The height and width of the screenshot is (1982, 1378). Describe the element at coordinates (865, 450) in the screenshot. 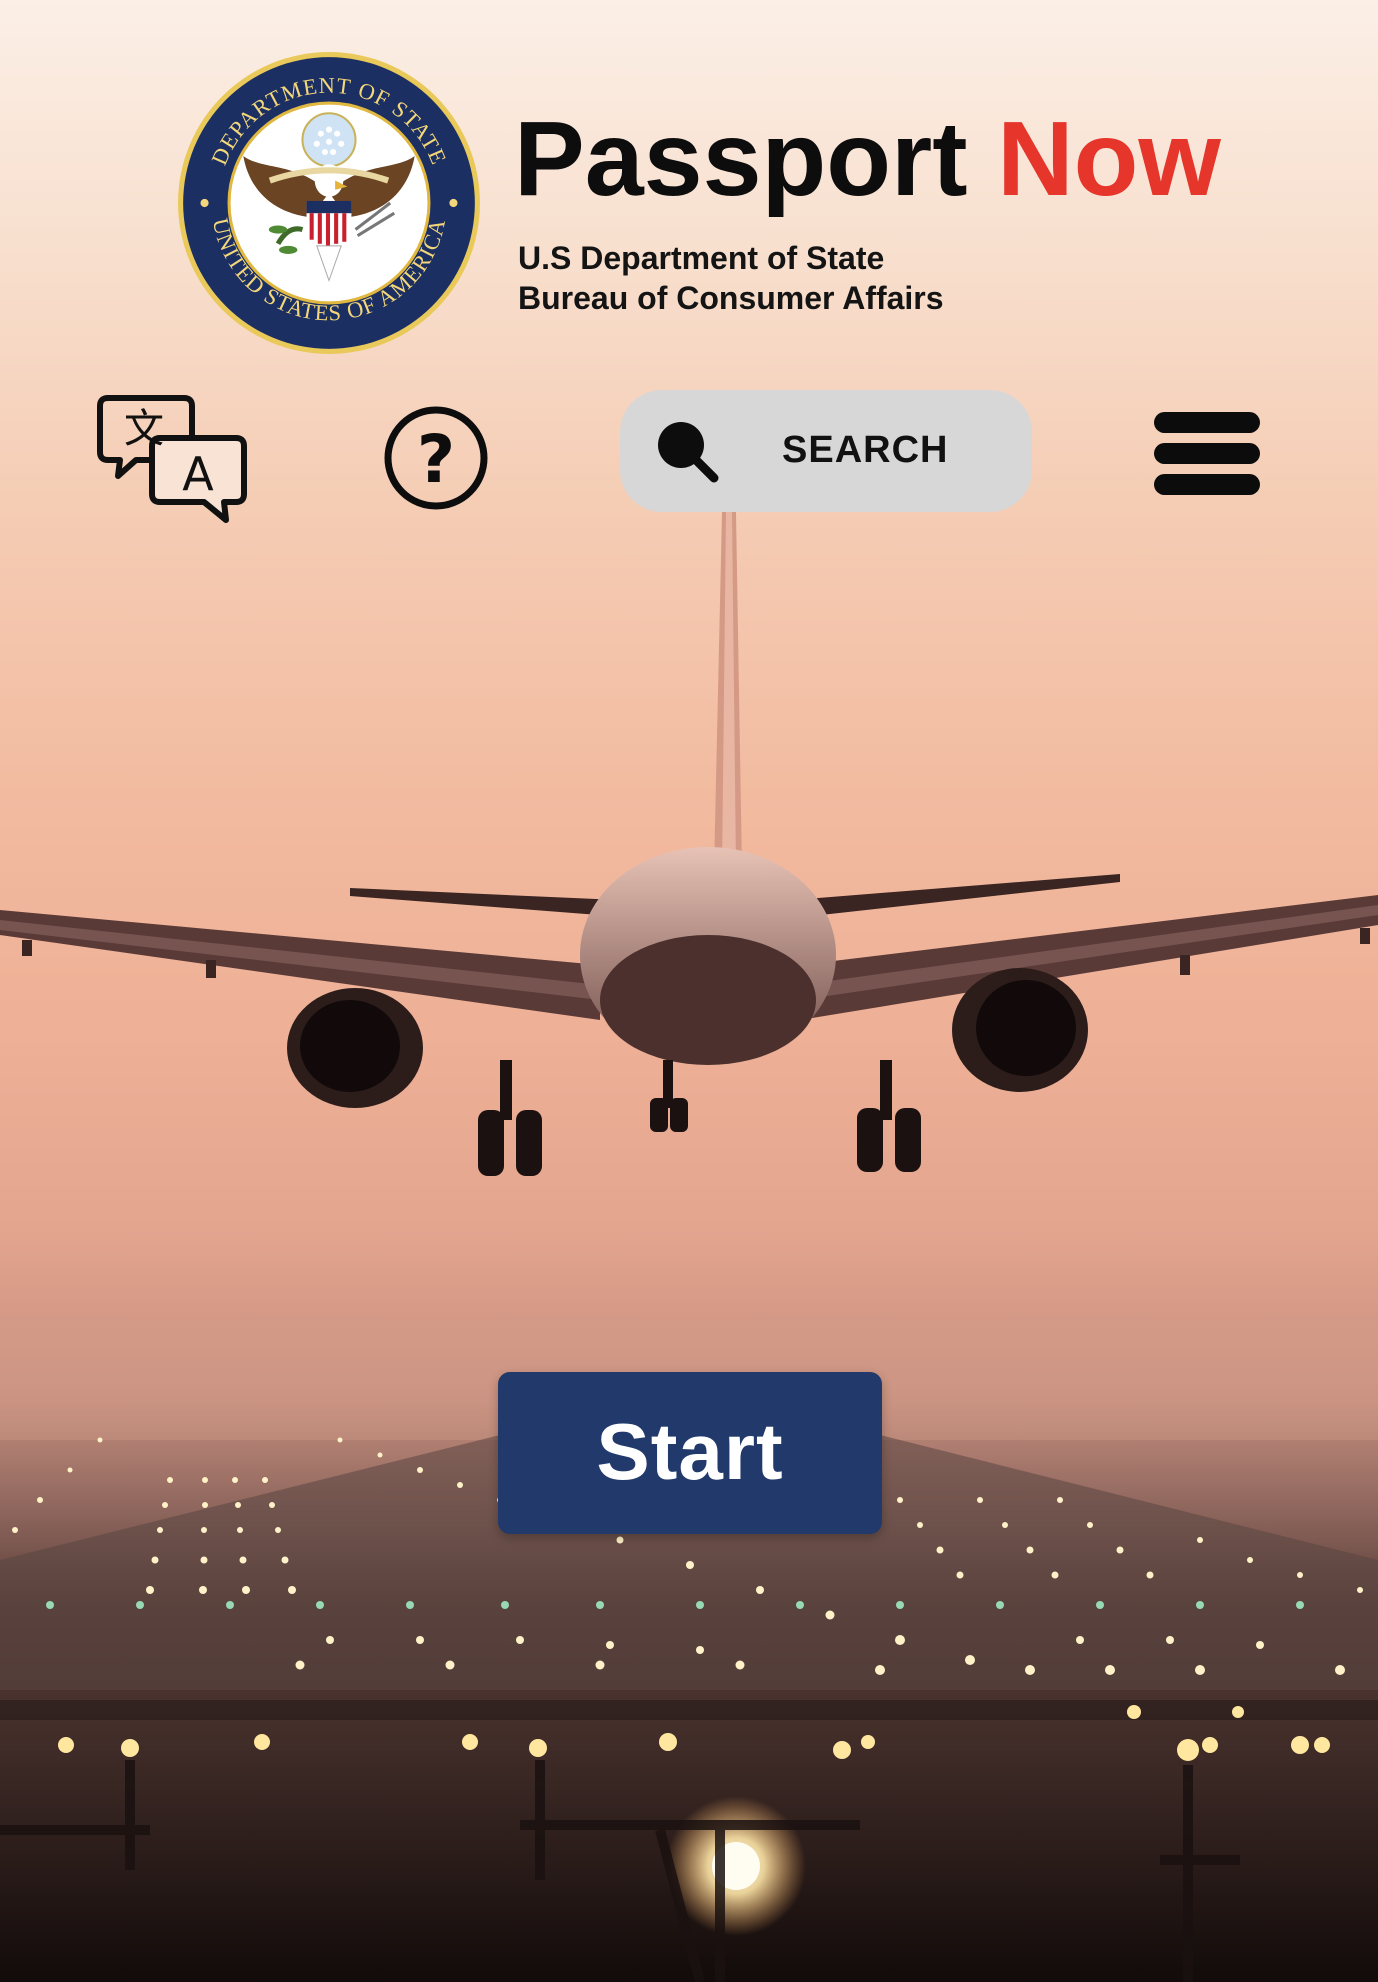

I see `search-label: SEARCH` at that location.